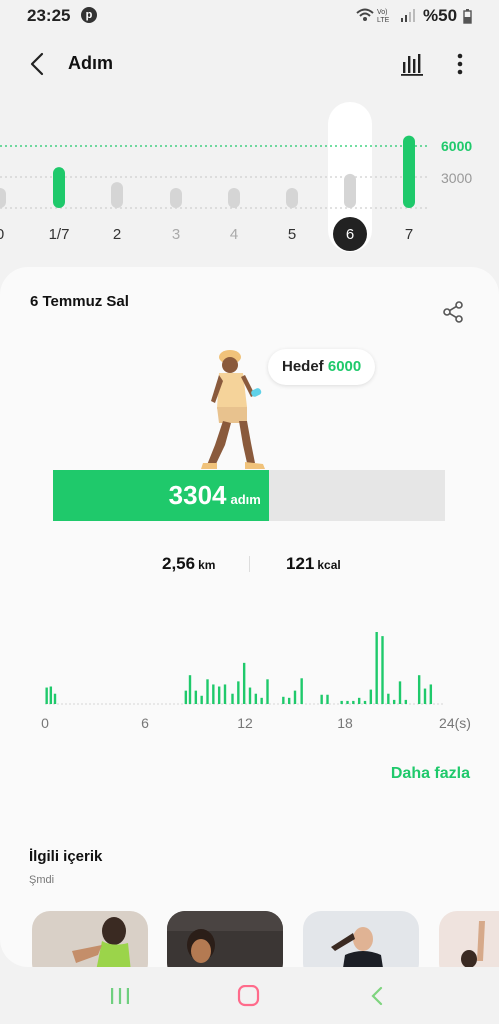 The height and width of the screenshot is (1024, 499). I want to click on day-label-3: 3, so click(176, 234).